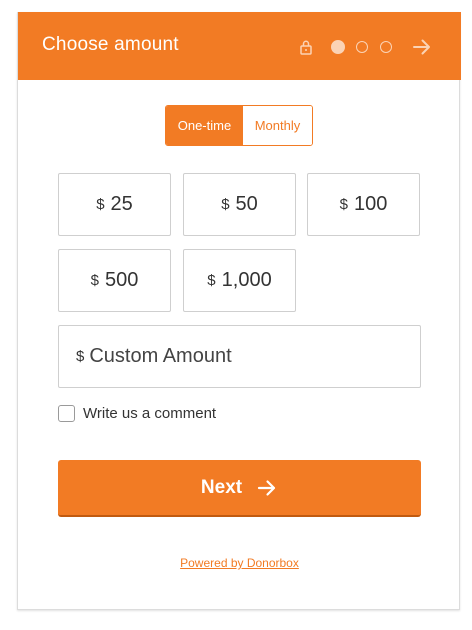 The image size is (472, 630). What do you see at coordinates (370, 204) in the screenshot?
I see `amount-value: 100` at bounding box center [370, 204].